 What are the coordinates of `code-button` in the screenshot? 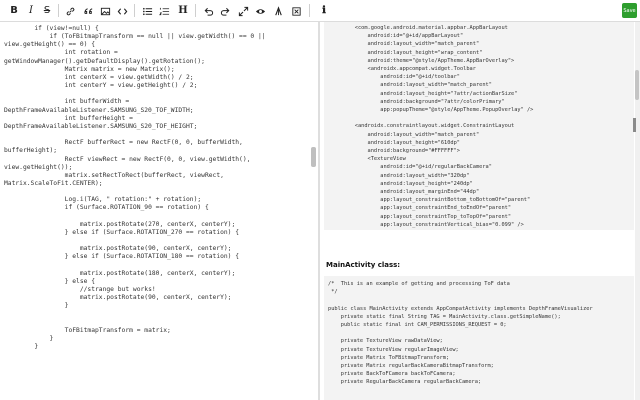 It's located at (122, 11).